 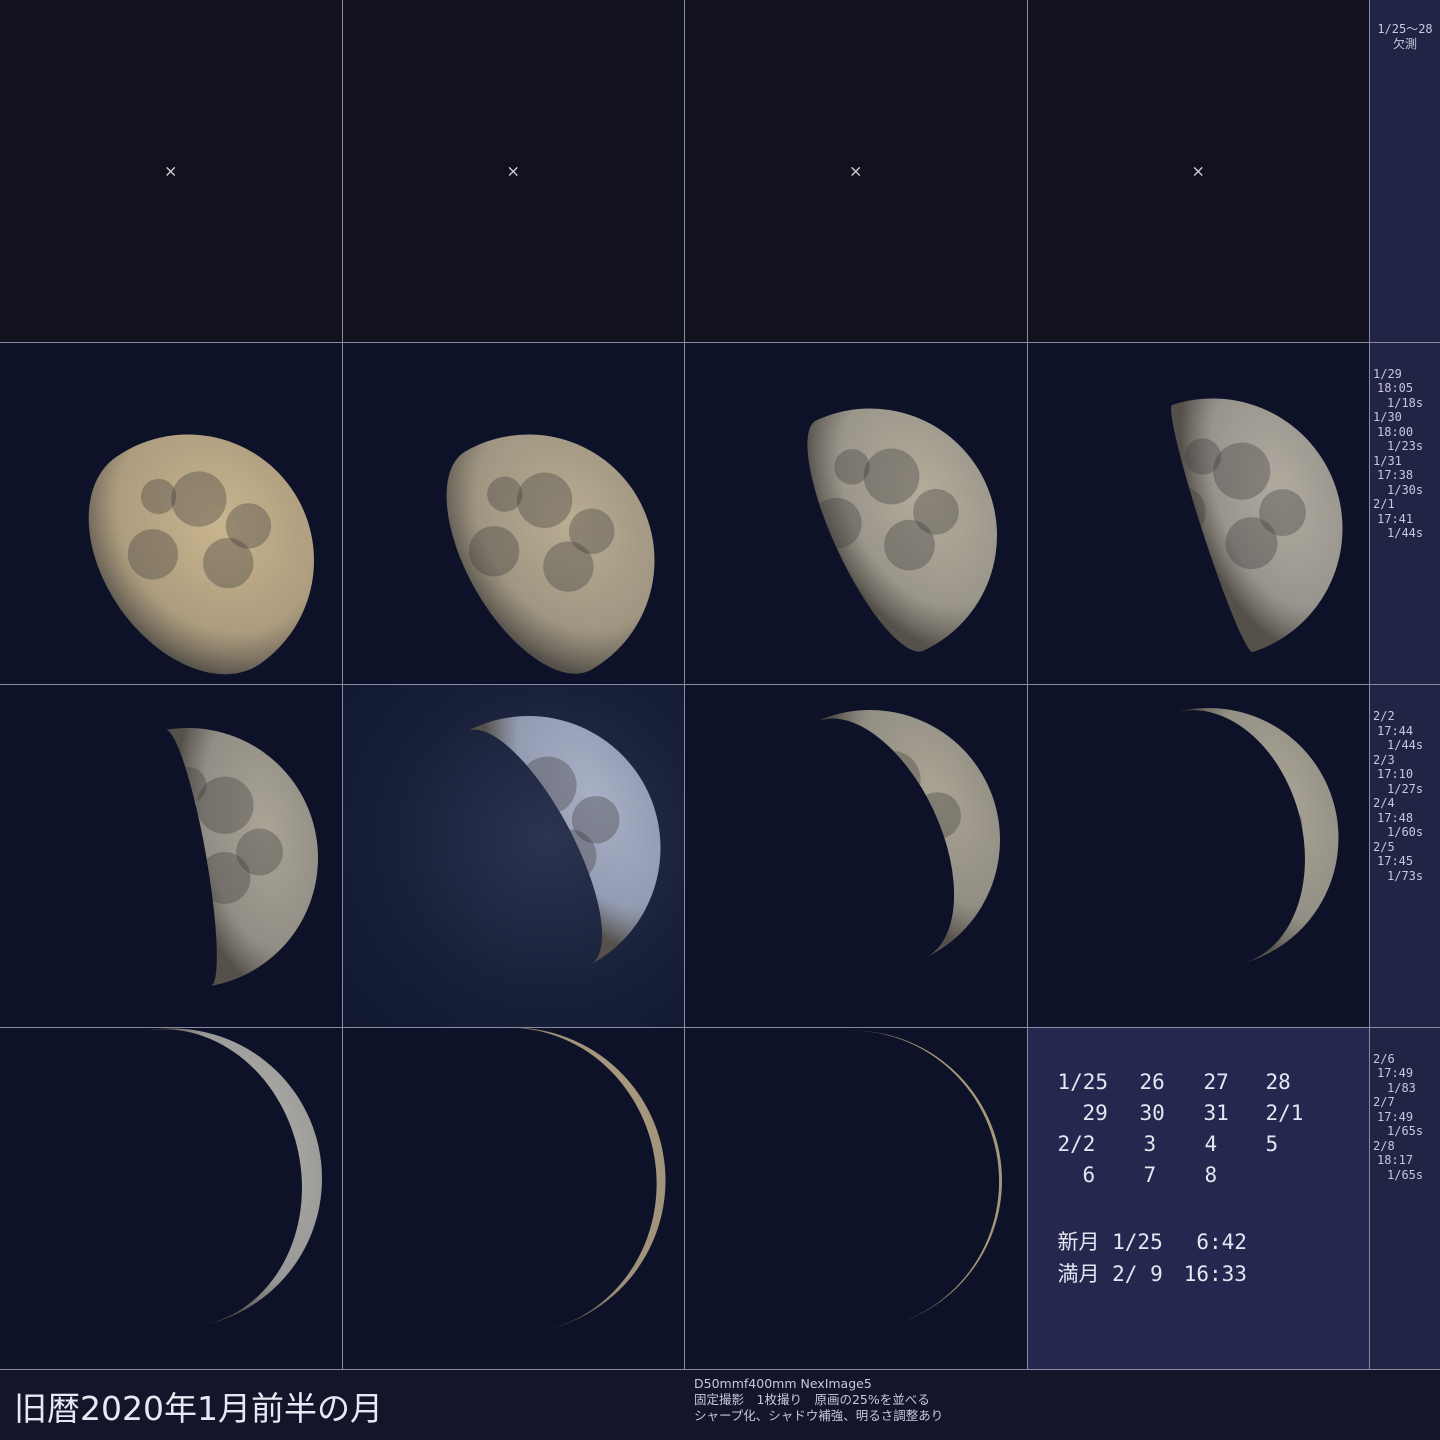 What do you see at coordinates (198, 1408) in the screenshot?
I see `page-title: 旧暦2020年1月前半の月` at bounding box center [198, 1408].